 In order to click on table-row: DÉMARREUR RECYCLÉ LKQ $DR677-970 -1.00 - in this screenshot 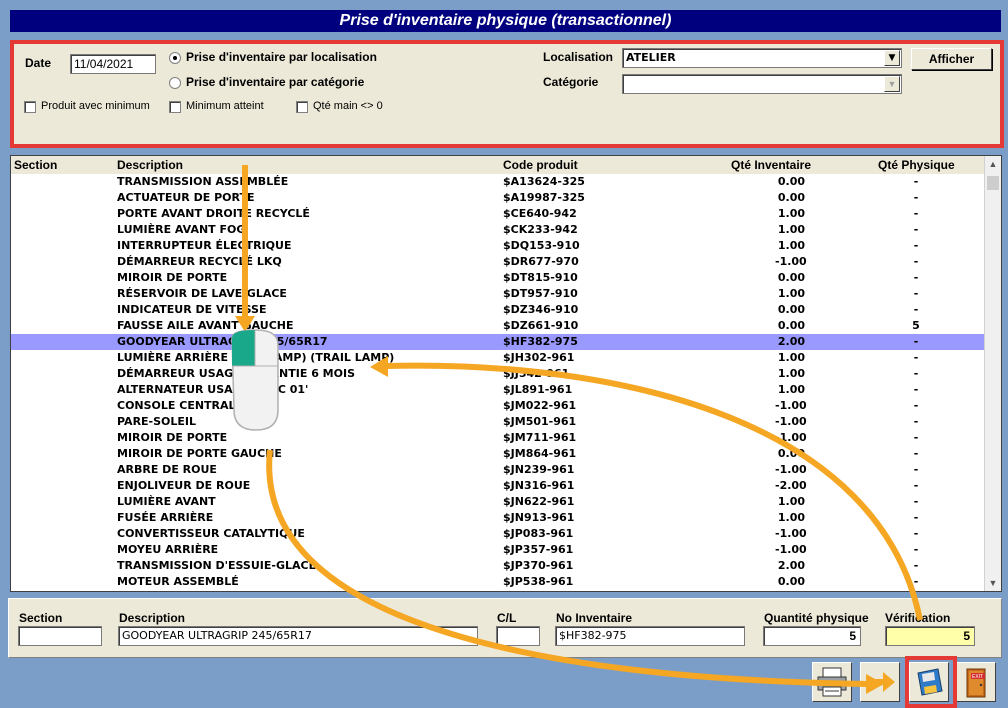, I will do `click(498, 262)`.